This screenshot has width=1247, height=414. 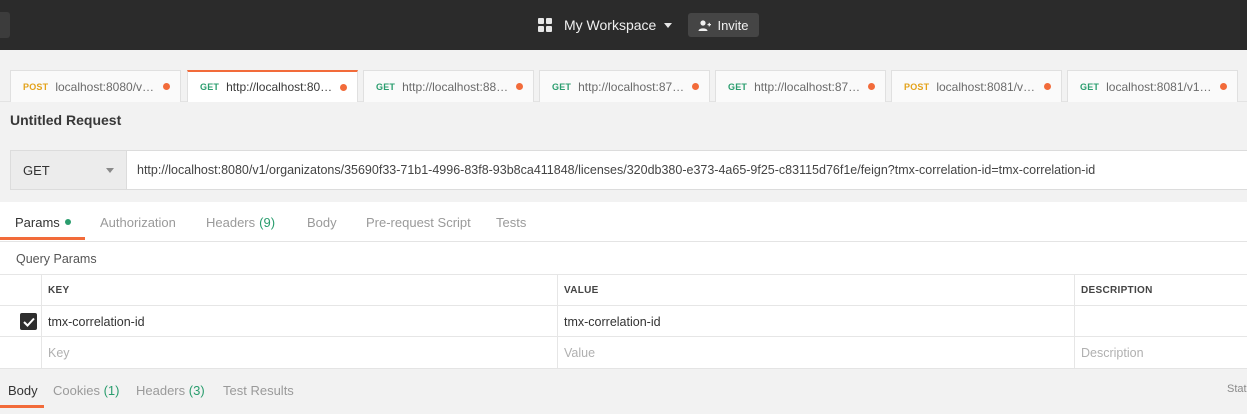 What do you see at coordinates (67, 222) in the screenshot?
I see `params-active-dot-icon` at bounding box center [67, 222].